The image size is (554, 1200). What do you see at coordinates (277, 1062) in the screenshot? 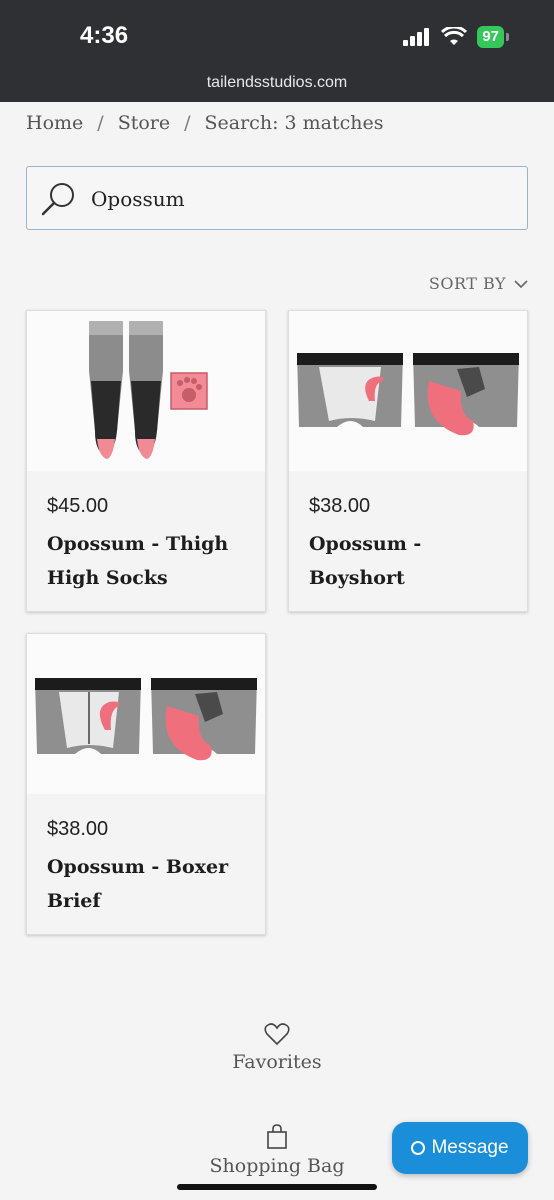
I see `favorites-label: Favorites` at bounding box center [277, 1062].